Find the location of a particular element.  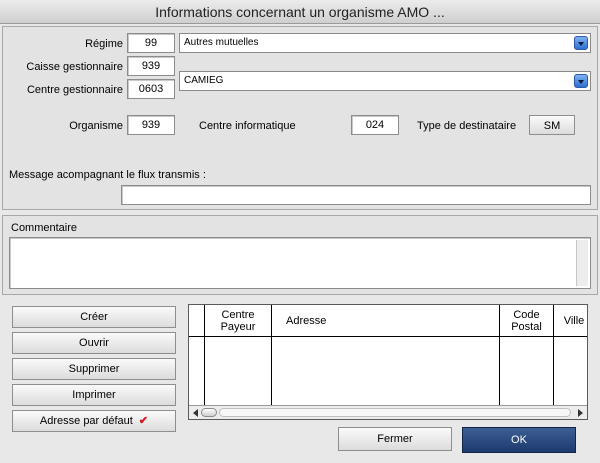

commentaire-textarea is located at coordinates (300, 263).